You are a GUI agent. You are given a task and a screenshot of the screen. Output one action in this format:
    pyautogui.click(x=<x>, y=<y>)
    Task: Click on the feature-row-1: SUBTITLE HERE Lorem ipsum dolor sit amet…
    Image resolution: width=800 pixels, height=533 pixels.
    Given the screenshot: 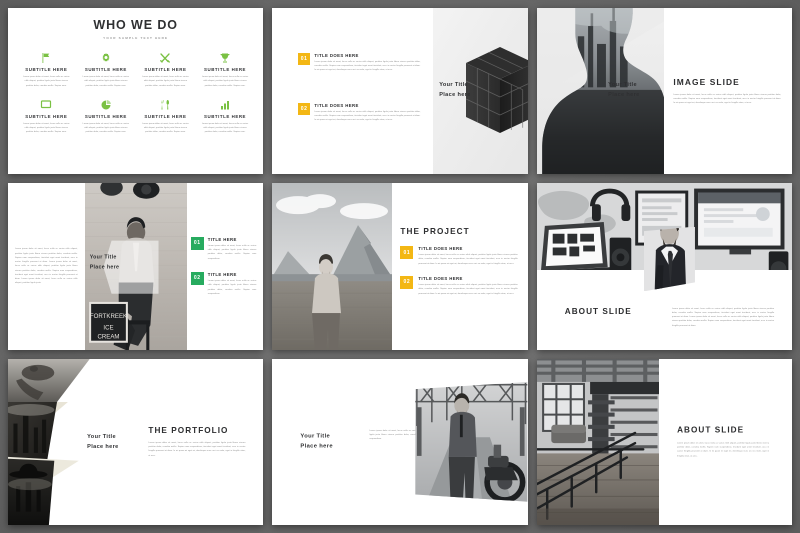 What is the action you would take?
    pyautogui.click(x=135, y=69)
    